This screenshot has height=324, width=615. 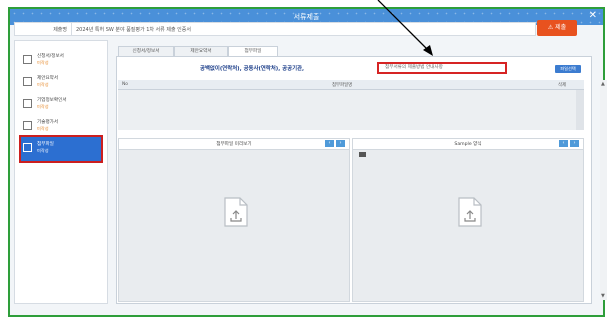 I want to click on request-row: 제출명 2024년 특허 SW 분야 품질평가 1차 서류 제출 인증서, so click(x=275, y=29).